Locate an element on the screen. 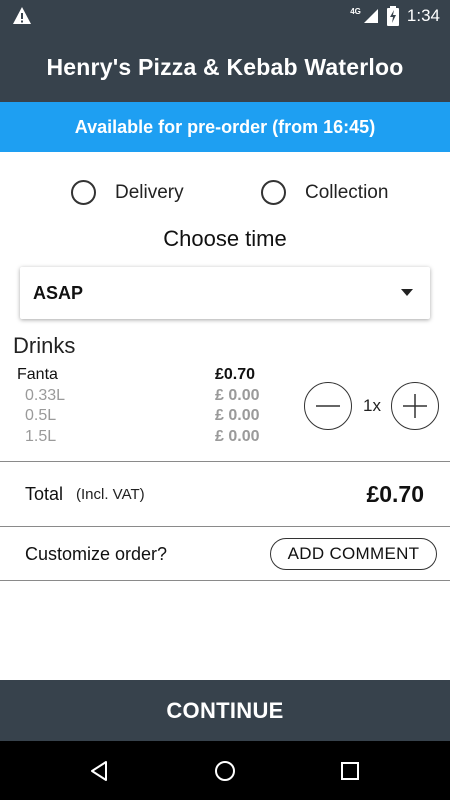  quantity-value: 1x is located at coordinates (372, 405).